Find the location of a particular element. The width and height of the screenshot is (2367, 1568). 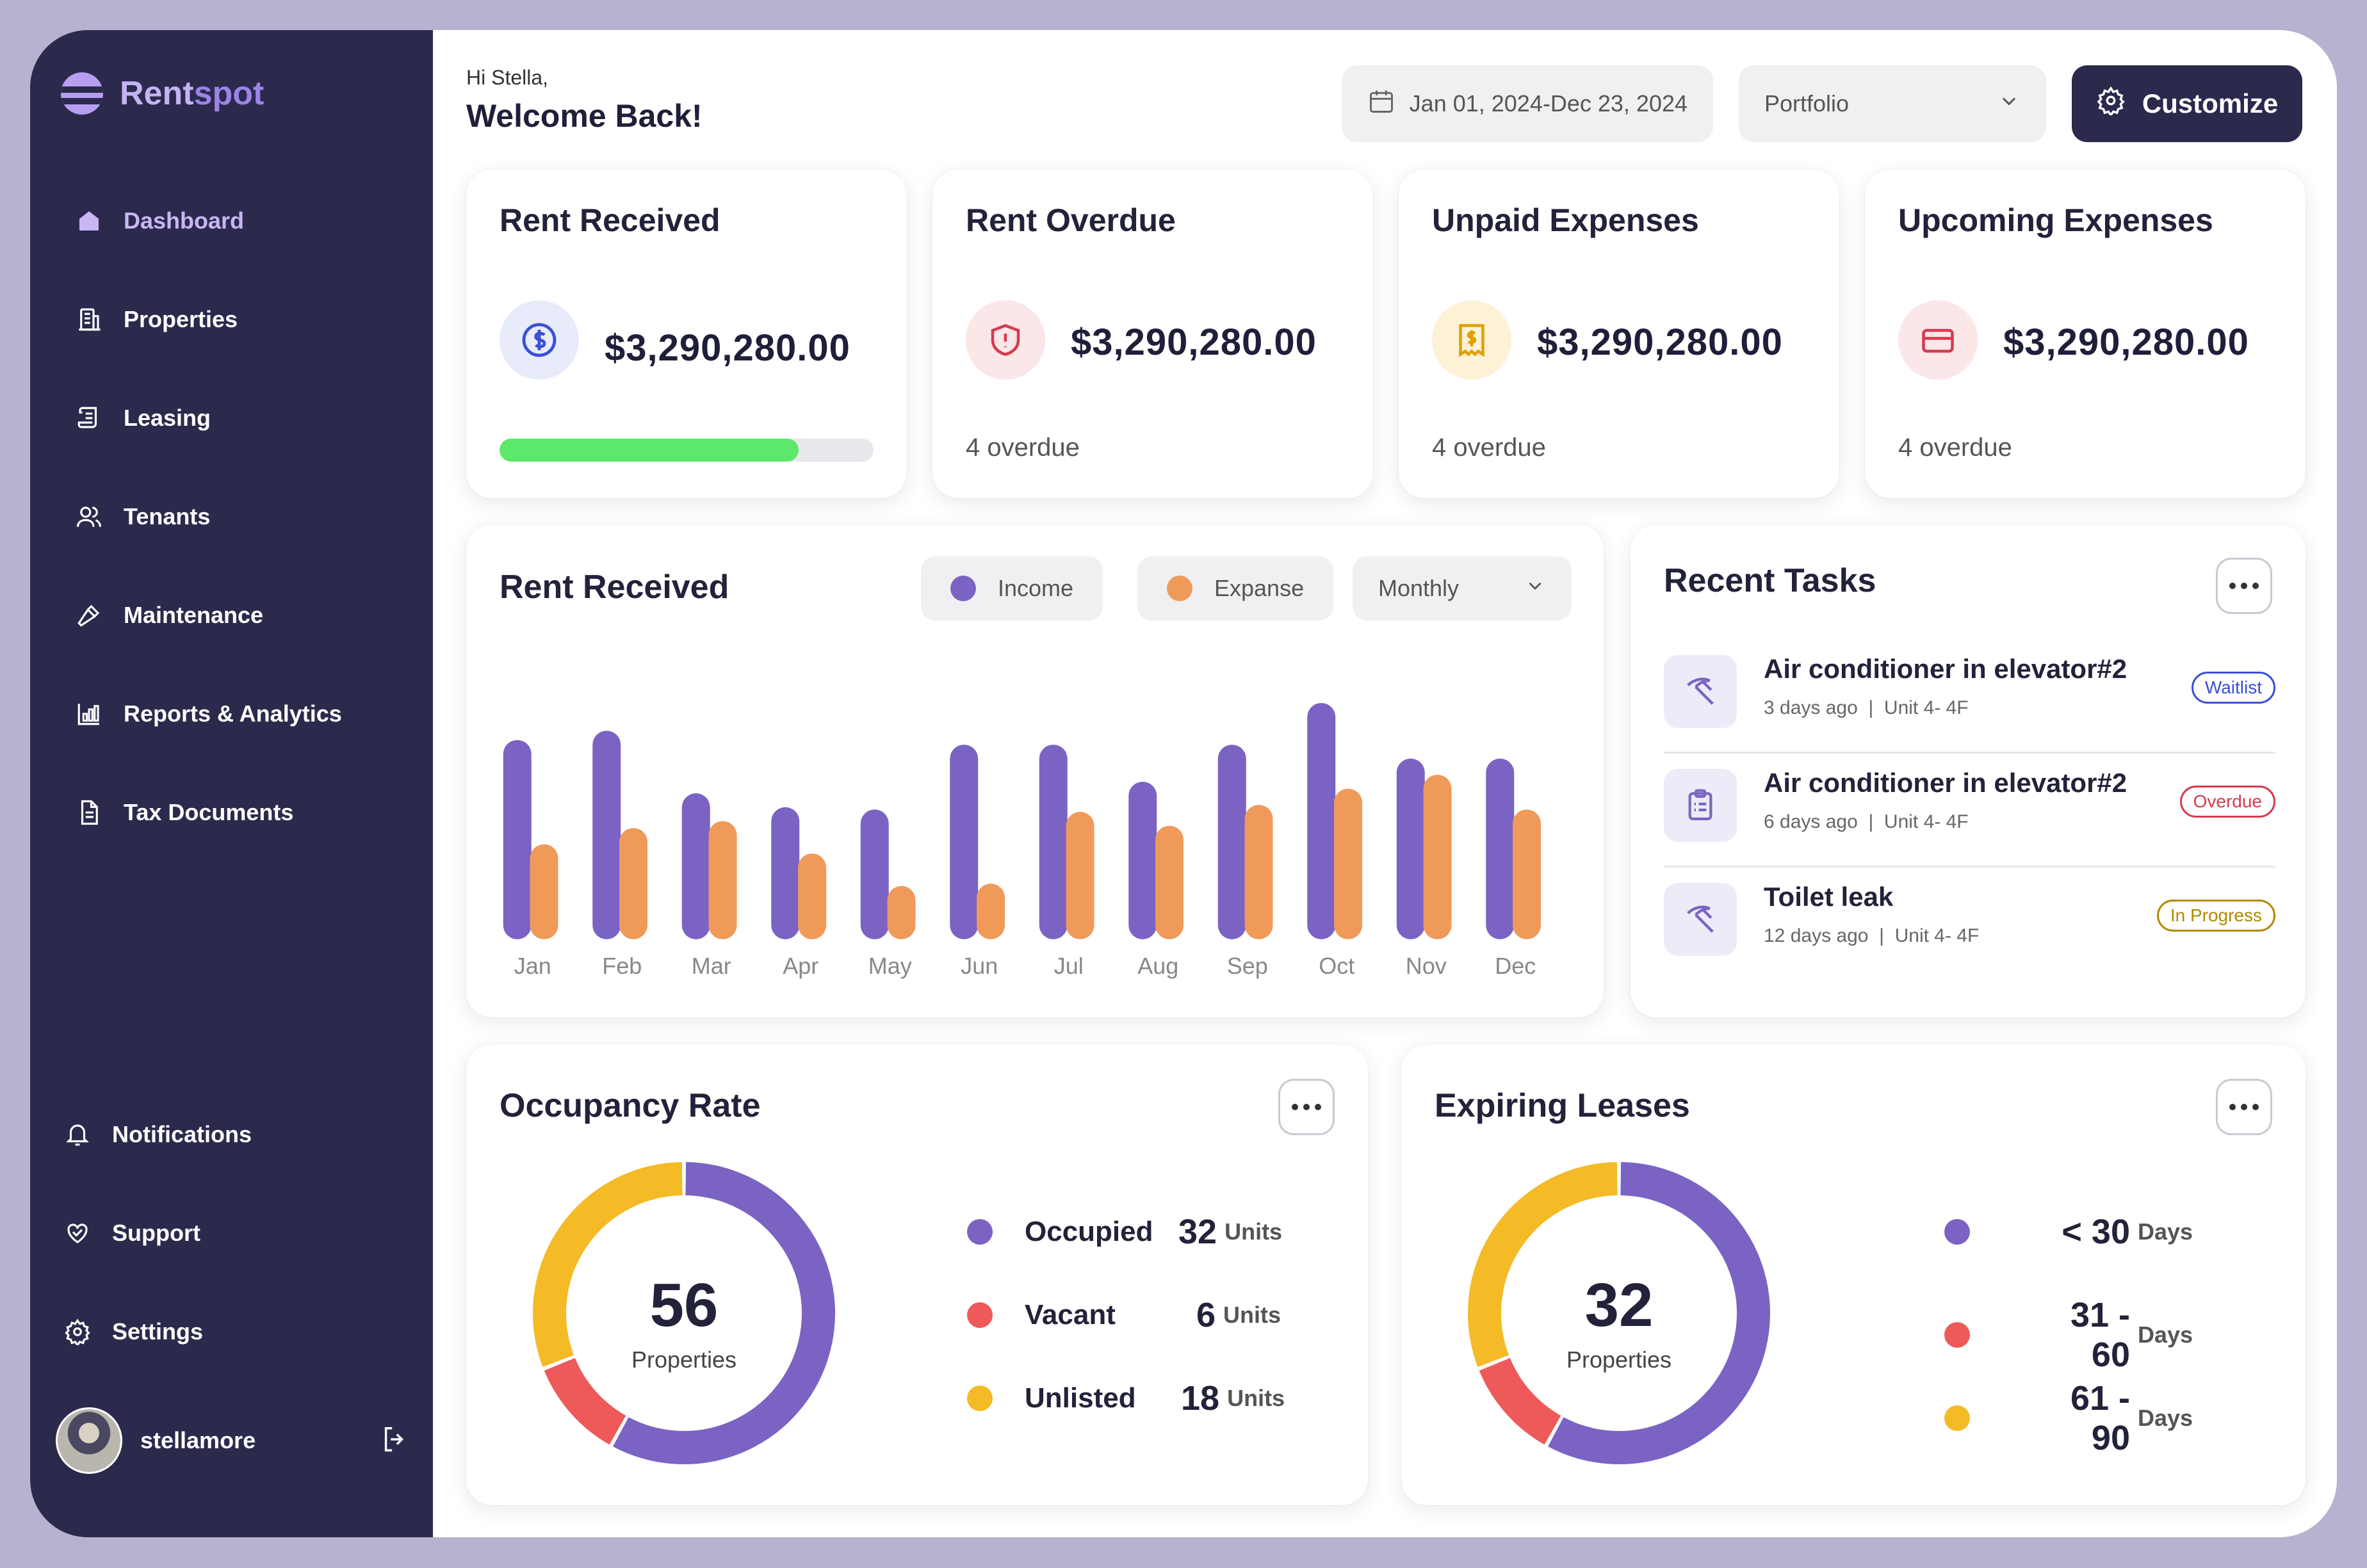

sidebar-item-label: Leasing is located at coordinates (168, 418).